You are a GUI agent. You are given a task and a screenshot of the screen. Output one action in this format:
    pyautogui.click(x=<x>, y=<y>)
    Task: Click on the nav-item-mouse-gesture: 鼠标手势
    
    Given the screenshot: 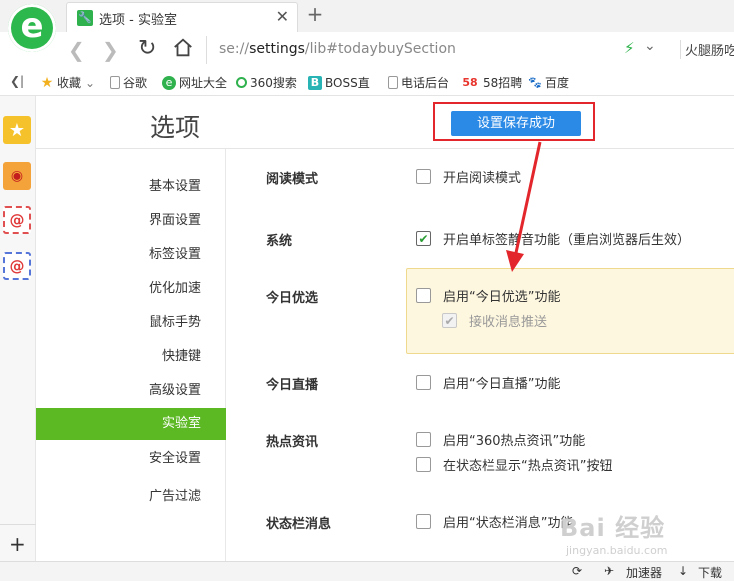 What is the action you would take?
    pyautogui.click(x=131, y=323)
    